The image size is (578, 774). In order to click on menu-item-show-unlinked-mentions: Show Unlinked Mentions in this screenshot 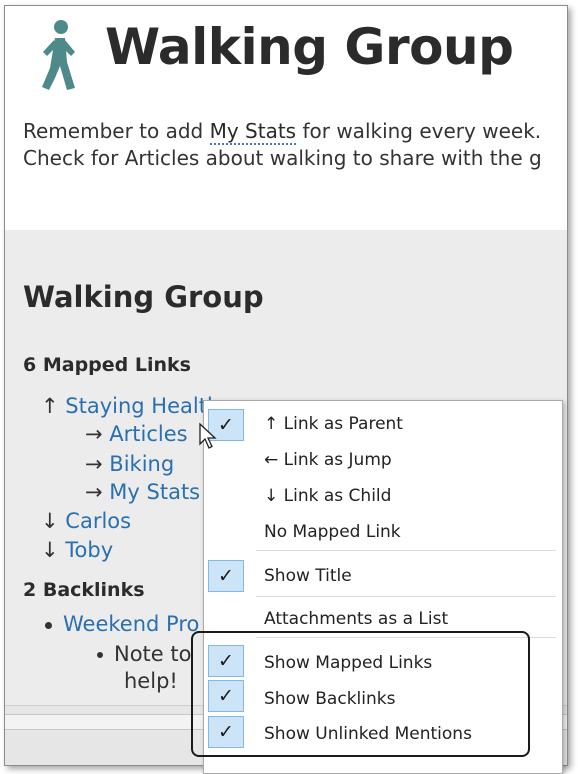, I will do `click(368, 734)`.